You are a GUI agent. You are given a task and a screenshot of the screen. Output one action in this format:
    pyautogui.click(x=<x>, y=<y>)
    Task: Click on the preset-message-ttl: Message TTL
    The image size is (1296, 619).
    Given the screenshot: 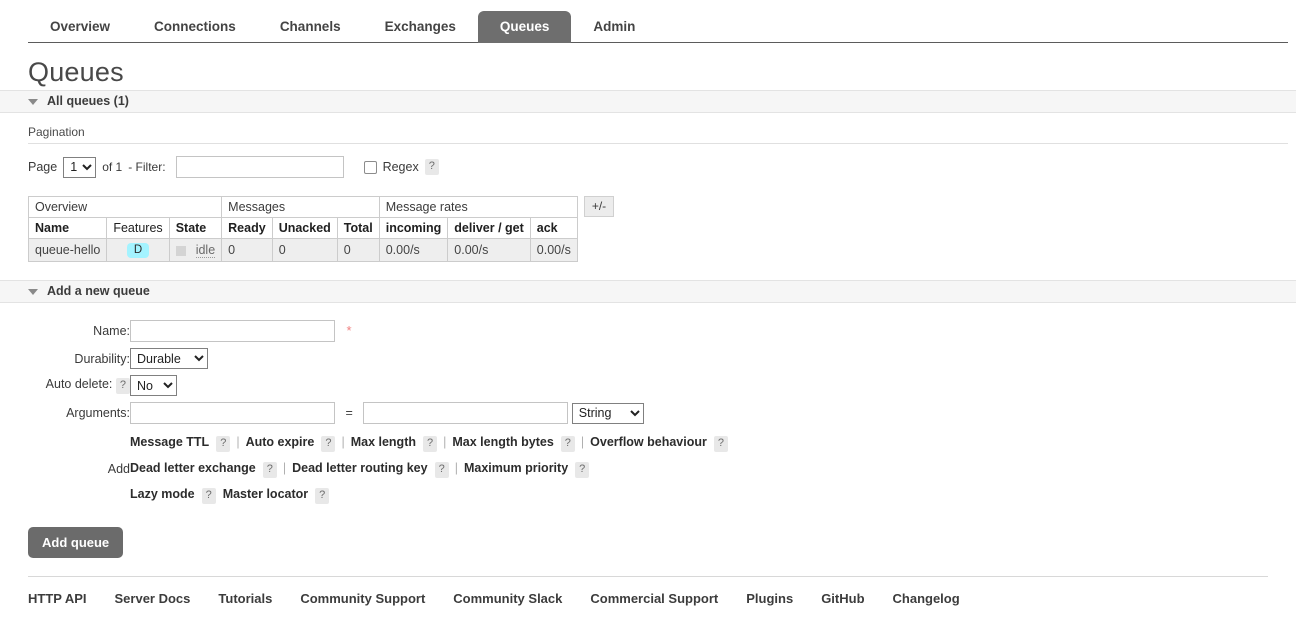 What is the action you would take?
    pyautogui.click(x=169, y=442)
    